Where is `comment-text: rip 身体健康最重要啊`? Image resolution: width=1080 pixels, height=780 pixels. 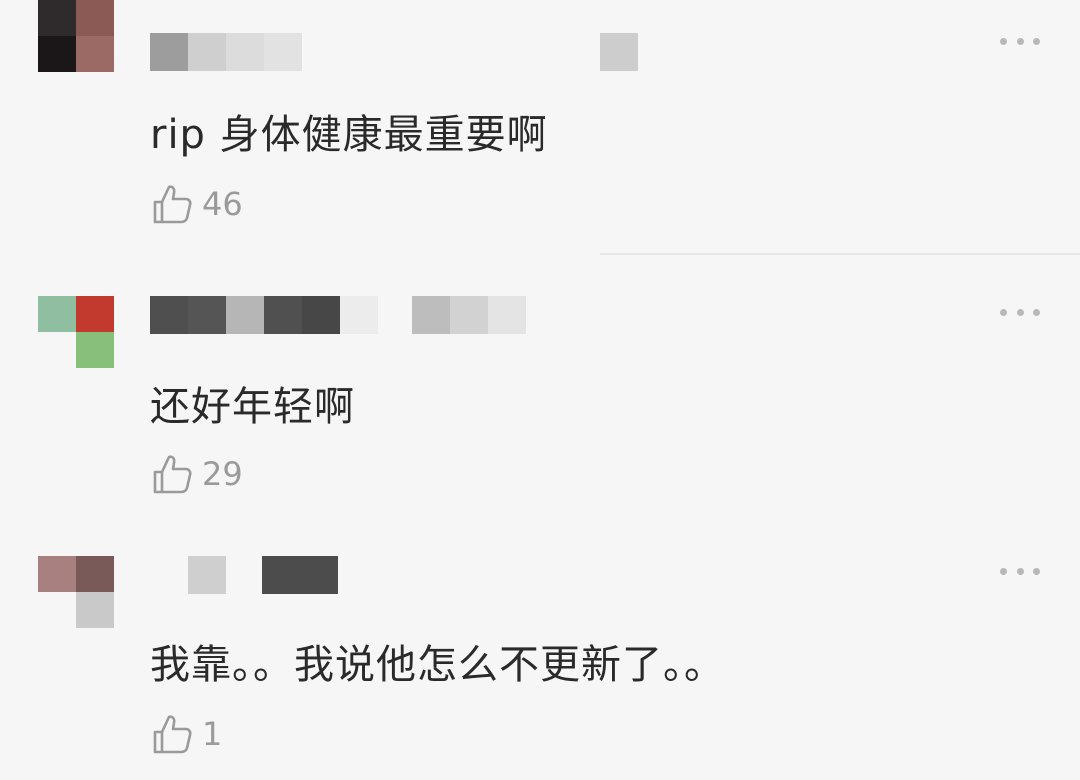 comment-text: rip 身体健康最重要啊 is located at coordinates (349, 135).